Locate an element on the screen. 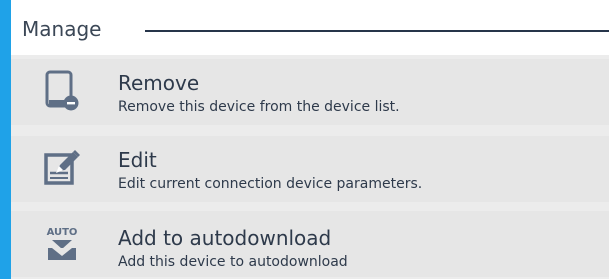 The image size is (609, 279). svg-text: AUTO is located at coordinates (62, 232).